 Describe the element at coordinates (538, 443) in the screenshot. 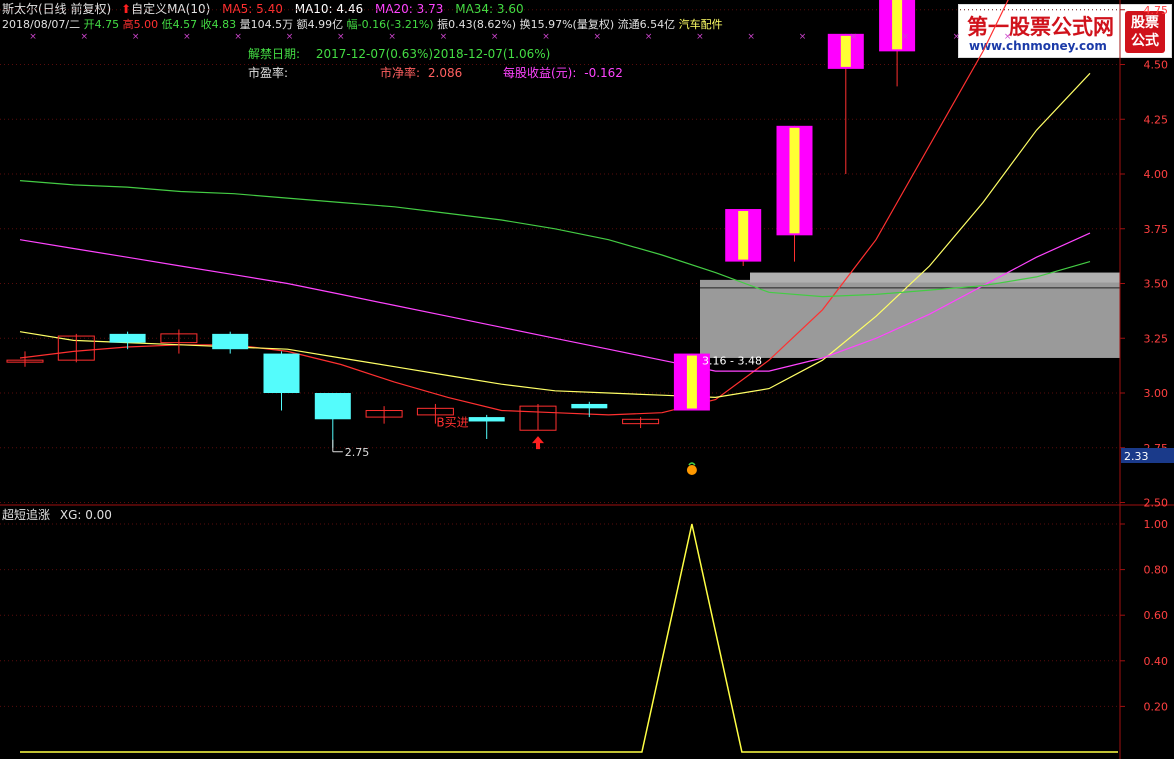

I see `buy-arrow-icon` at that location.